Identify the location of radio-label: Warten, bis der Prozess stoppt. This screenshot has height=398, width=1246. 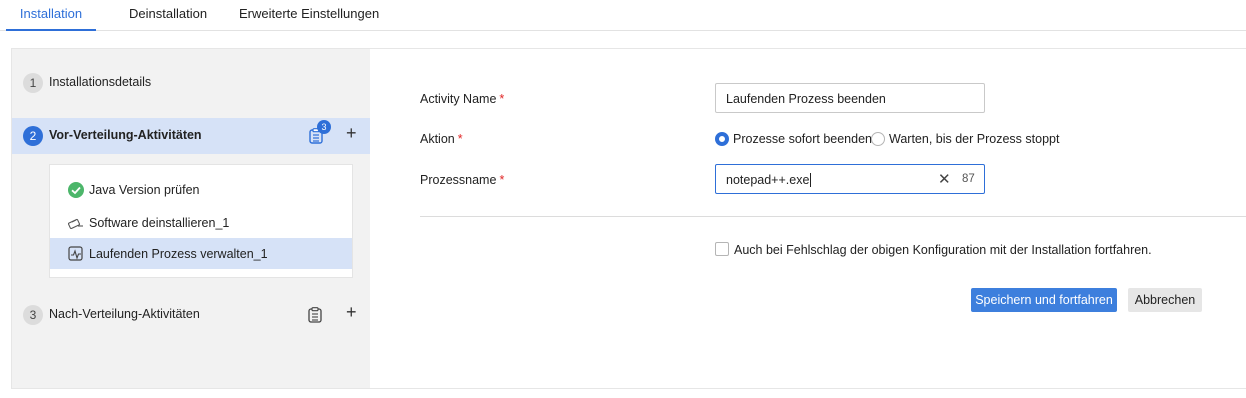
(974, 139).